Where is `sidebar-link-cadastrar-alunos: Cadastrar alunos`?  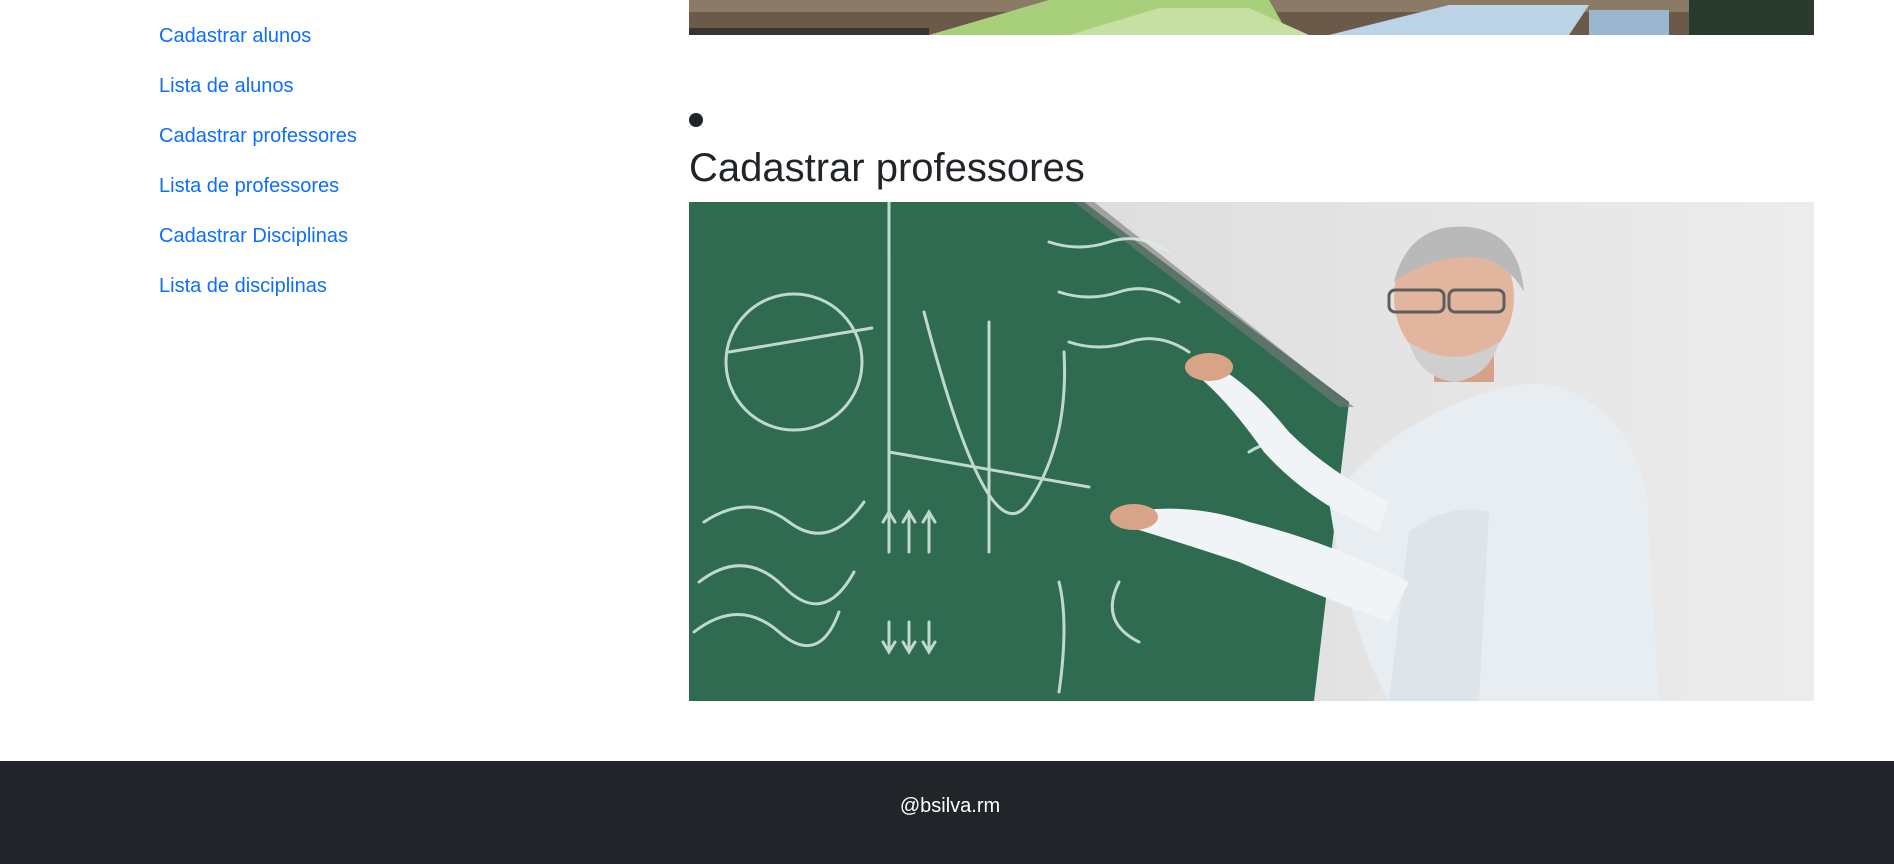 sidebar-link-cadastrar-alunos: Cadastrar alunos is located at coordinates (235, 36).